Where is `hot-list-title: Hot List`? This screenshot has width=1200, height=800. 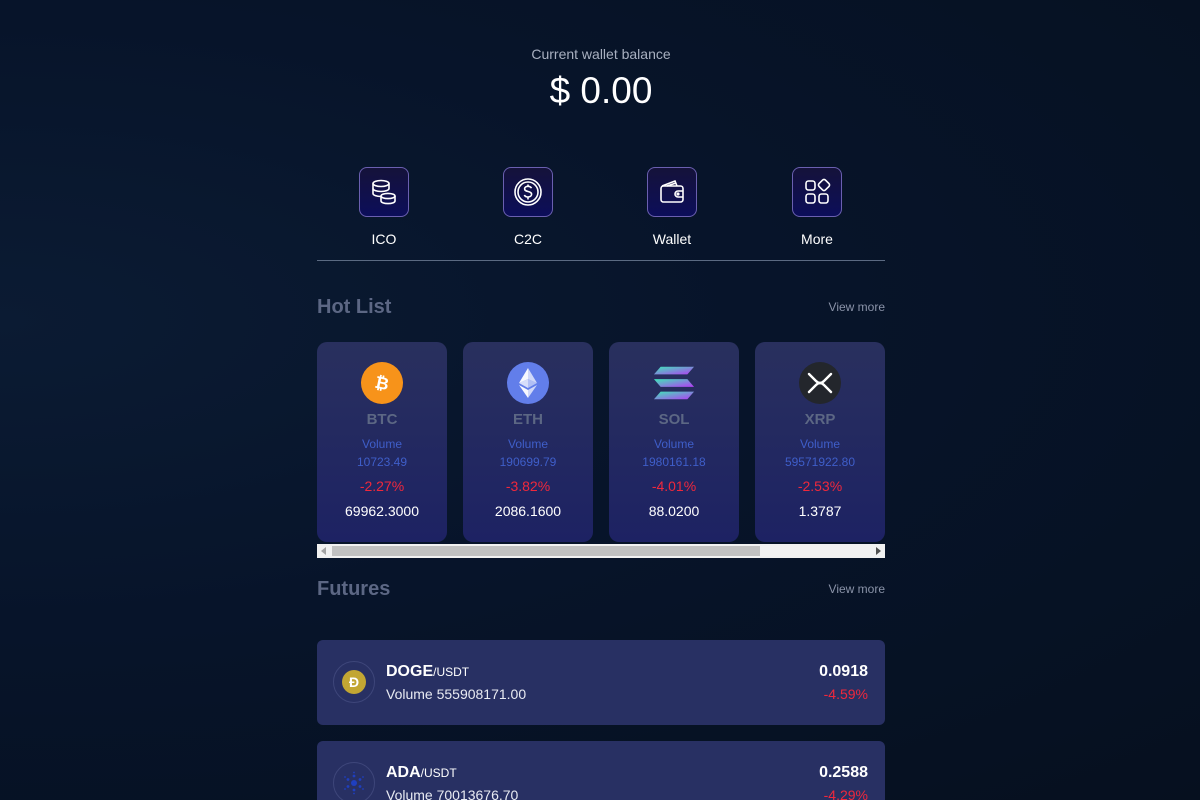
hot-list-title: Hot List is located at coordinates (354, 307).